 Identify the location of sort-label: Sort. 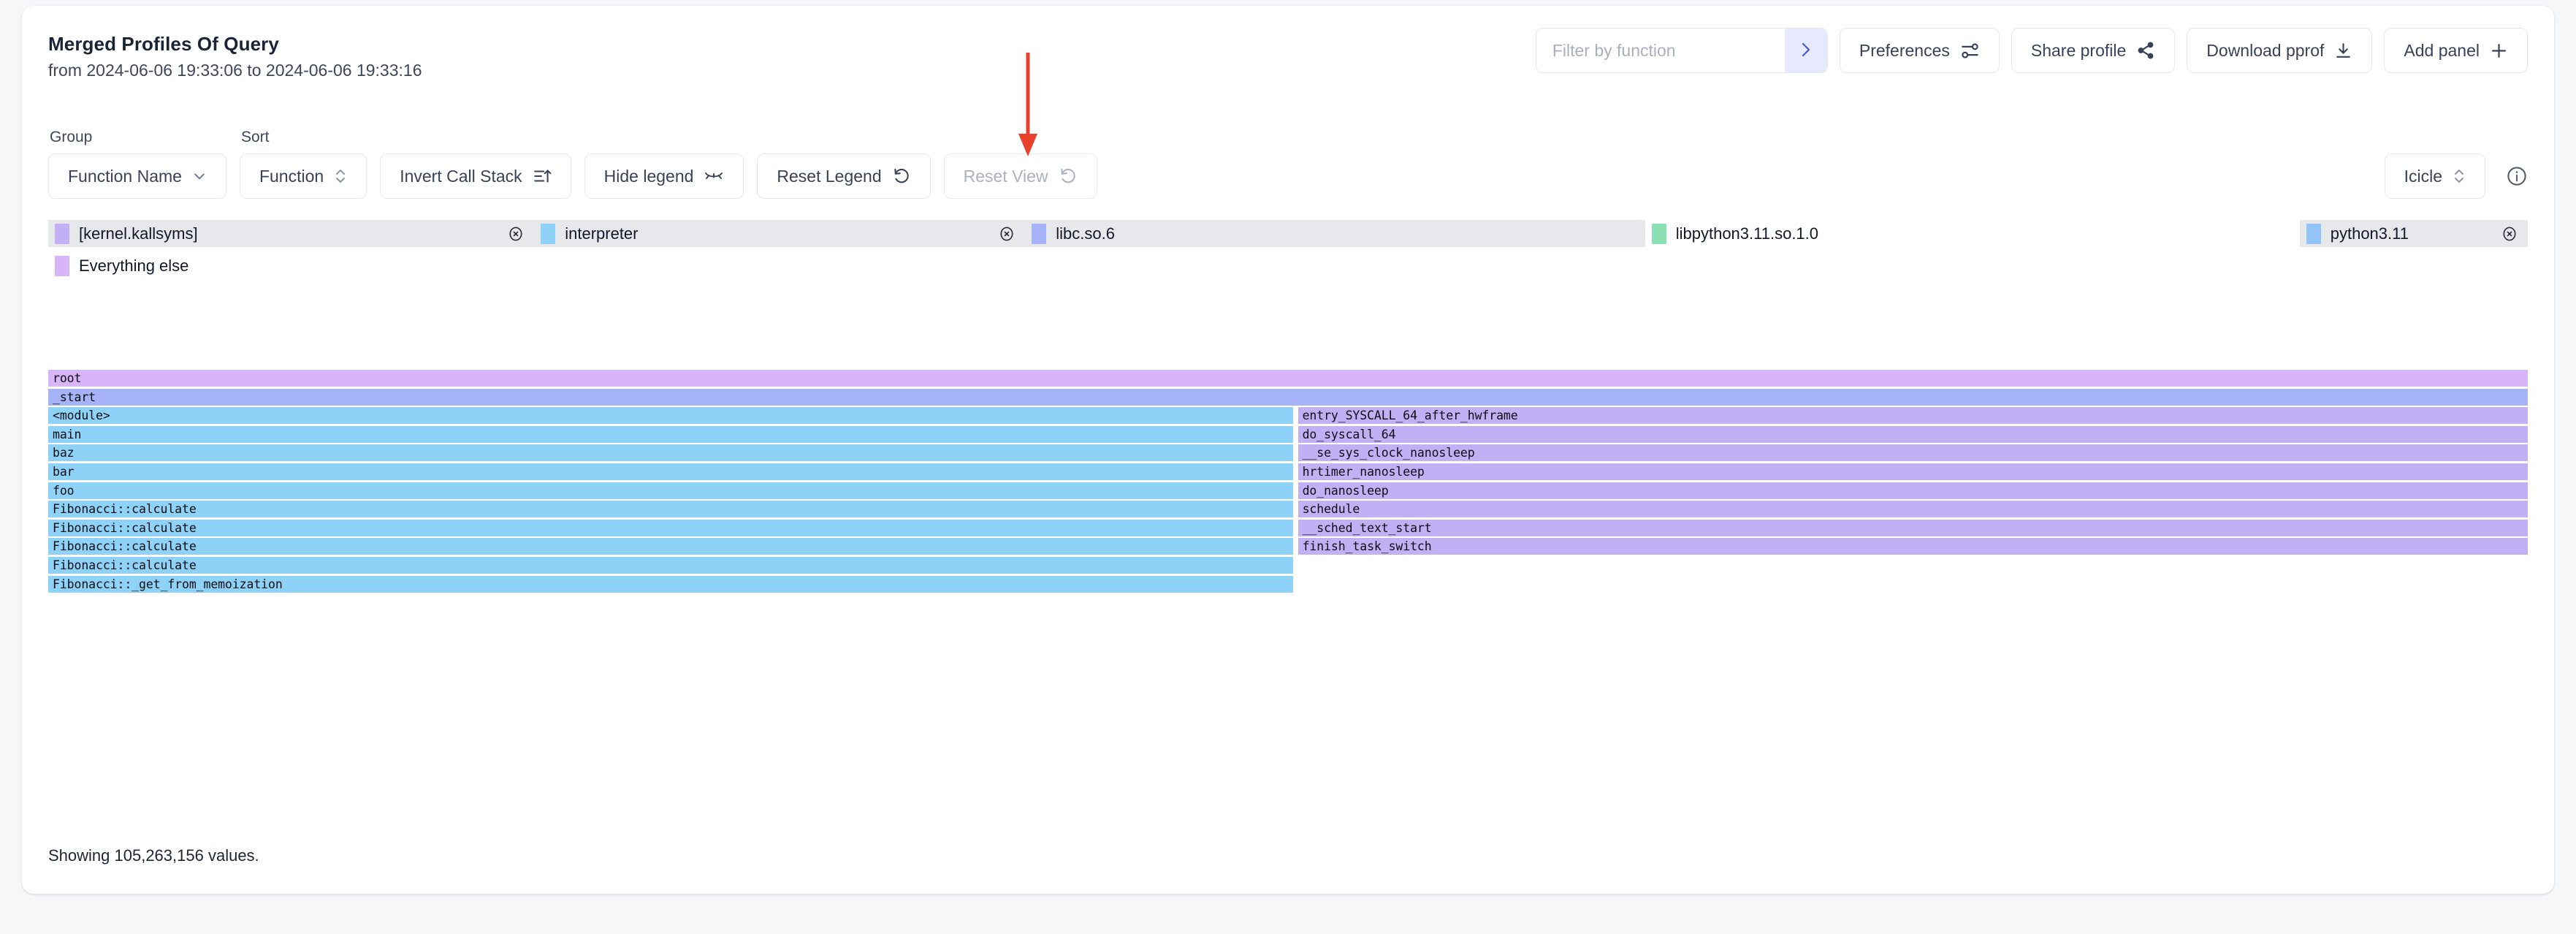
(255, 137).